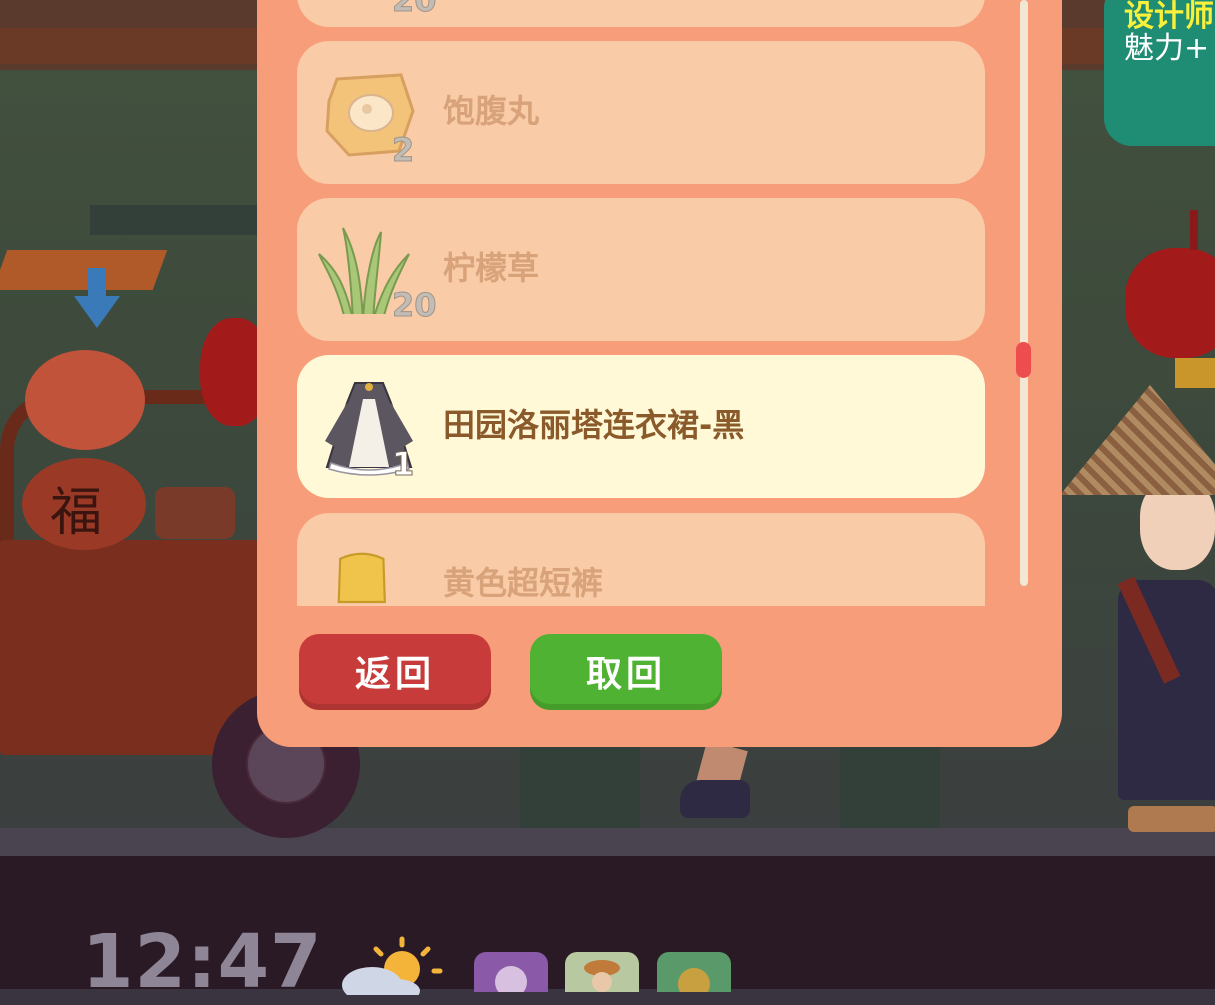 Image resolution: width=1215 pixels, height=1005 pixels. What do you see at coordinates (97, 298) in the screenshot?
I see `down-arrow-icon` at bounding box center [97, 298].